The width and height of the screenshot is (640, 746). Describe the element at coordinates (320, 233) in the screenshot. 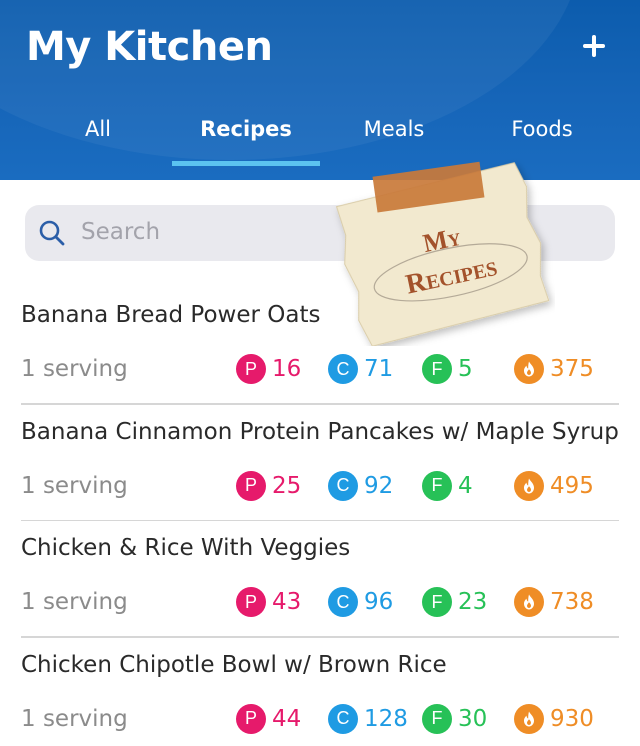

I see `search-input: Search` at that location.